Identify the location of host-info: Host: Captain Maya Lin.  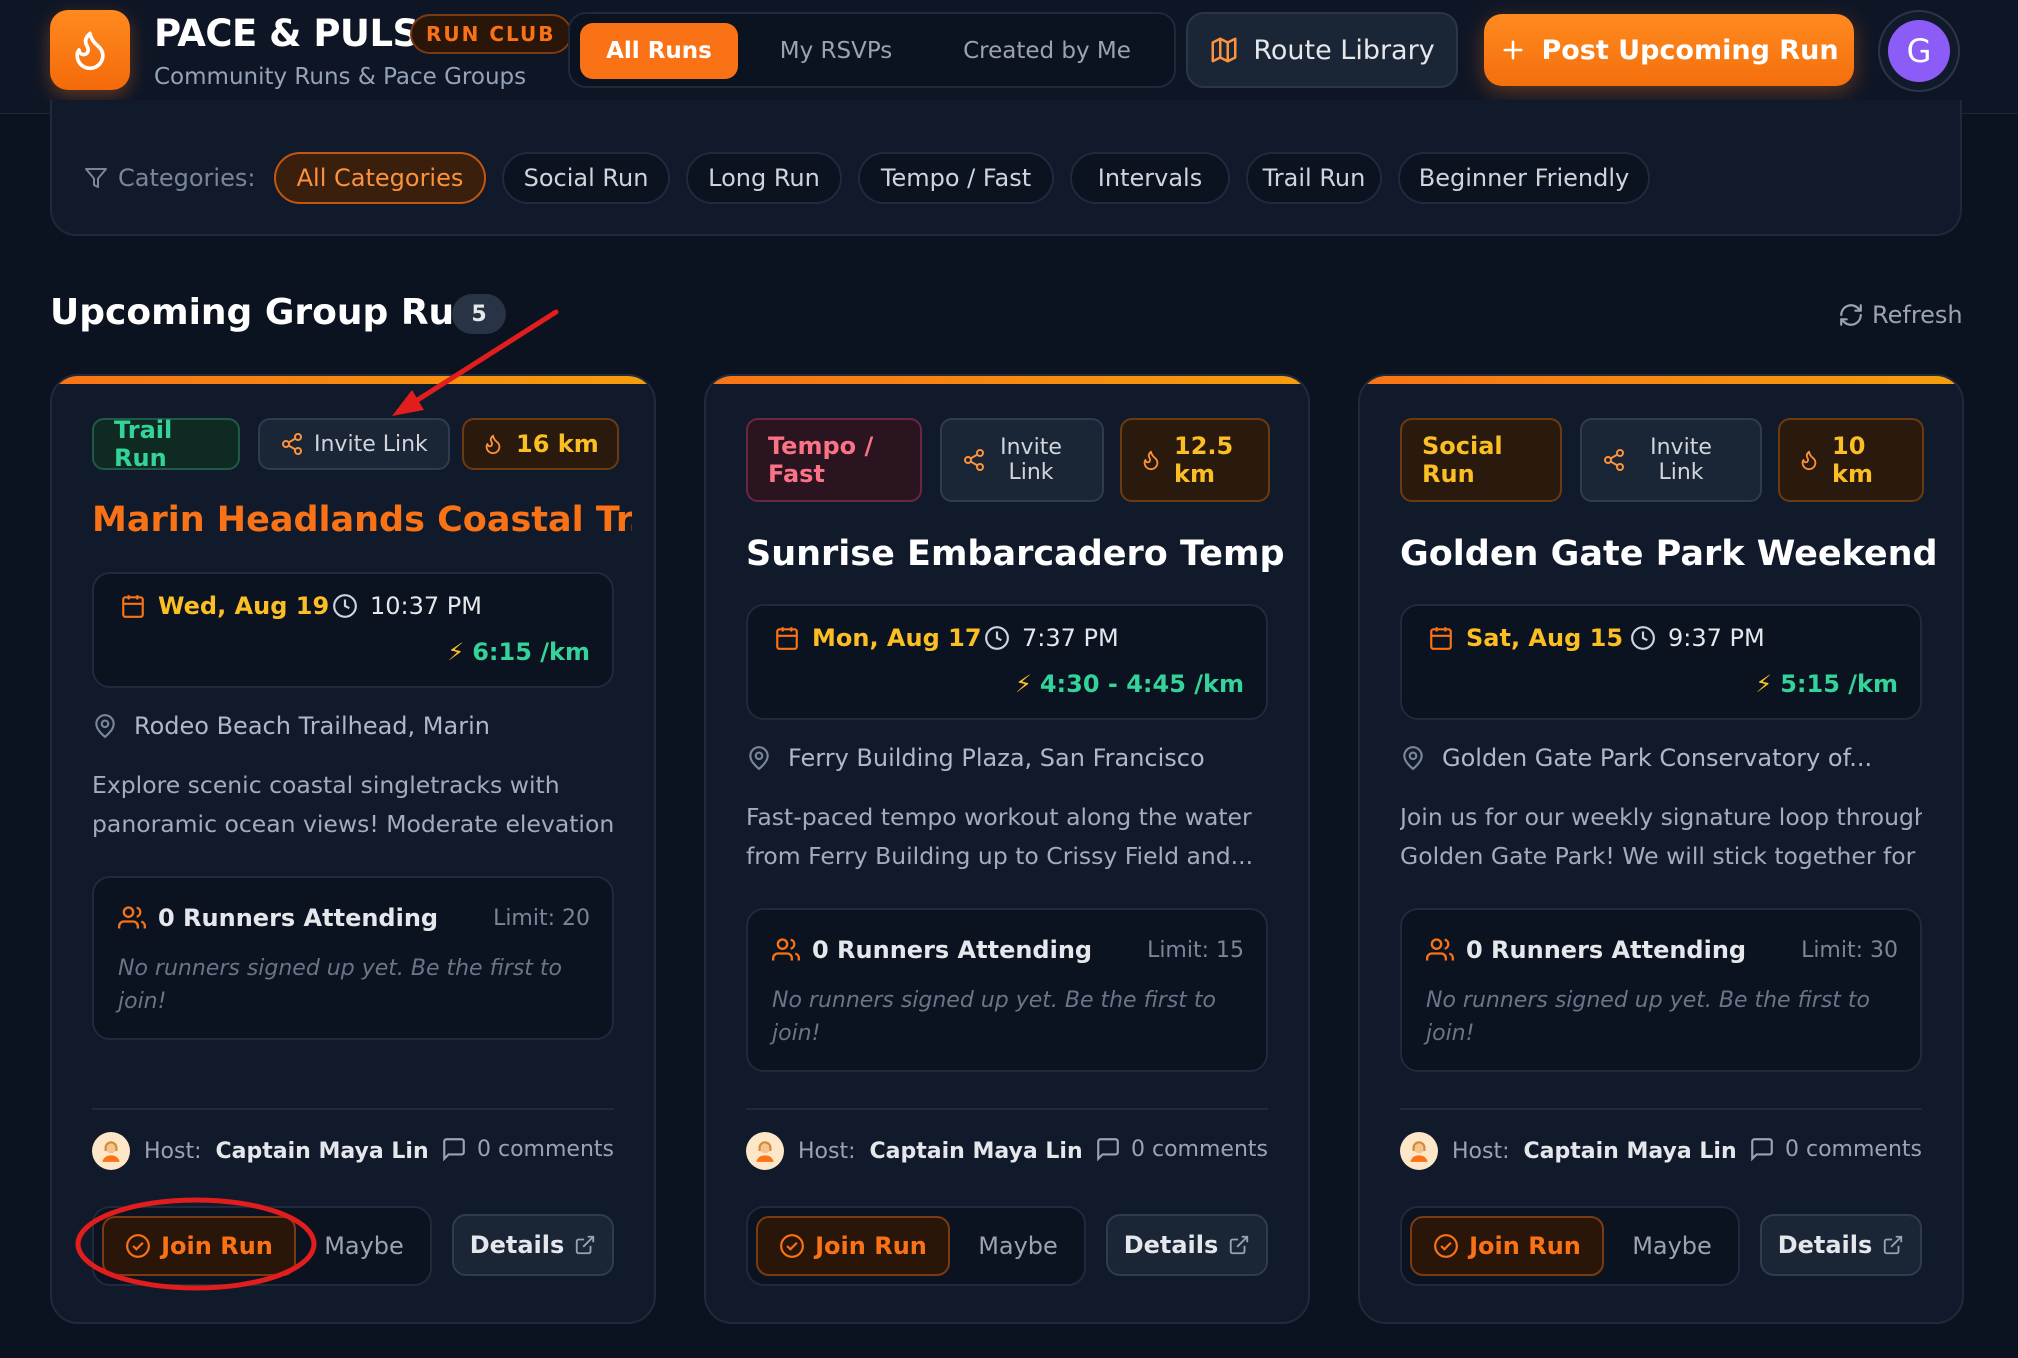
(914, 1151).